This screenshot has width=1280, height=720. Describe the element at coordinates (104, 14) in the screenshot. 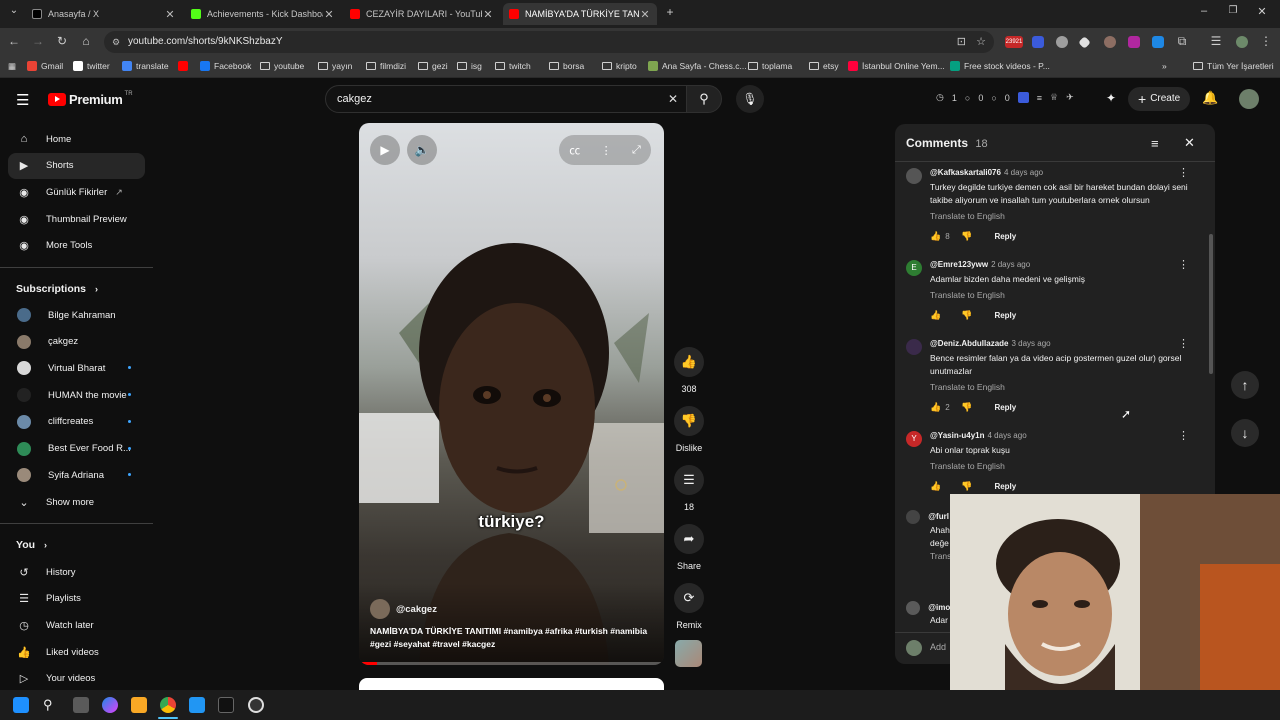

I see `browser-tab-x: Anasayfa / X ✕` at that location.